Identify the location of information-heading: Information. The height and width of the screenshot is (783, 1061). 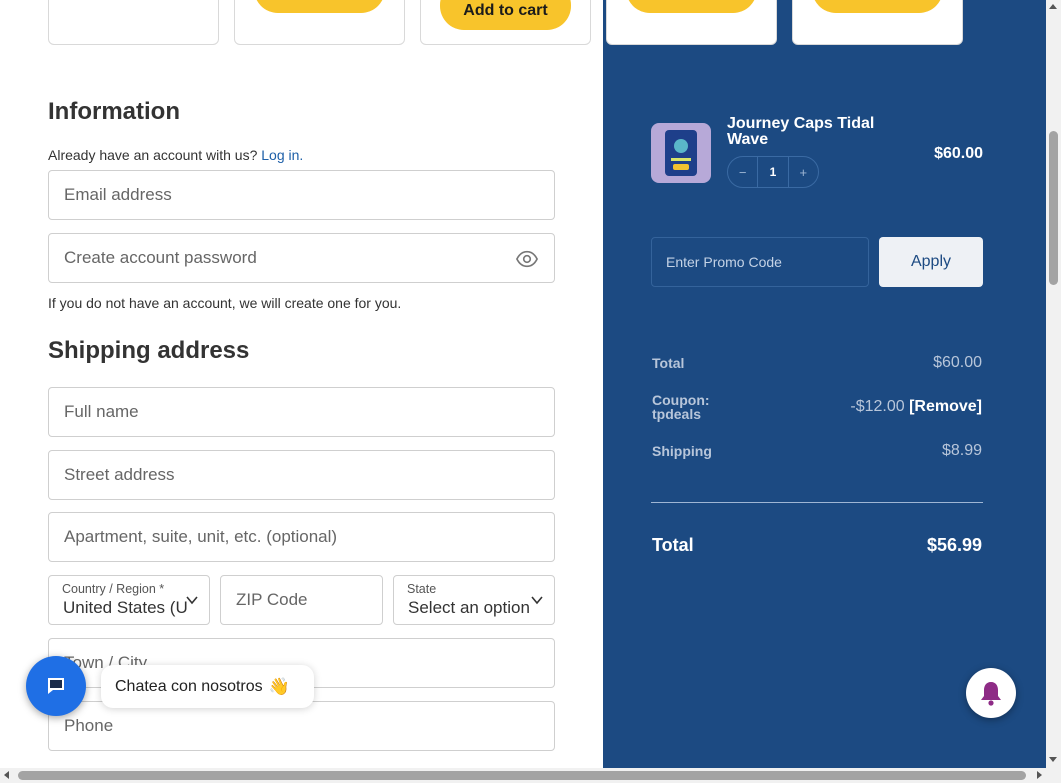
(114, 111).